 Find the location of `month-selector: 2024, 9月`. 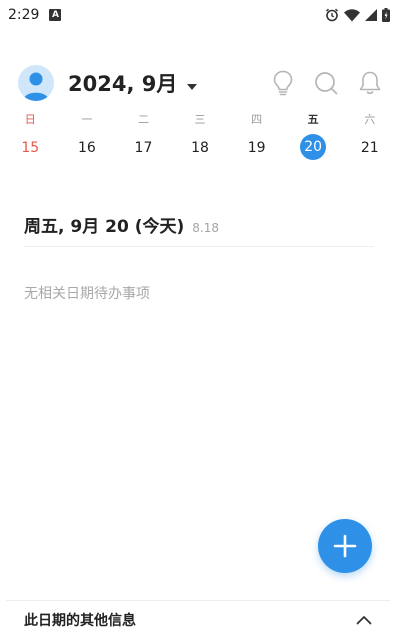

month-selector: 2024, 9月 is located at coordinates (133, 83).